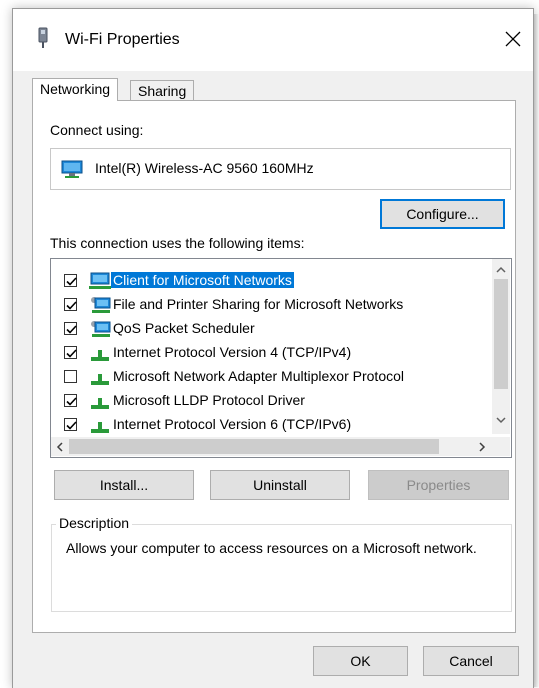  Describe the element at coordinates (232, 352) in the screenshot. I see `item-label: Internet Protocol Version 4 (TCP/IPv4)` at that location.